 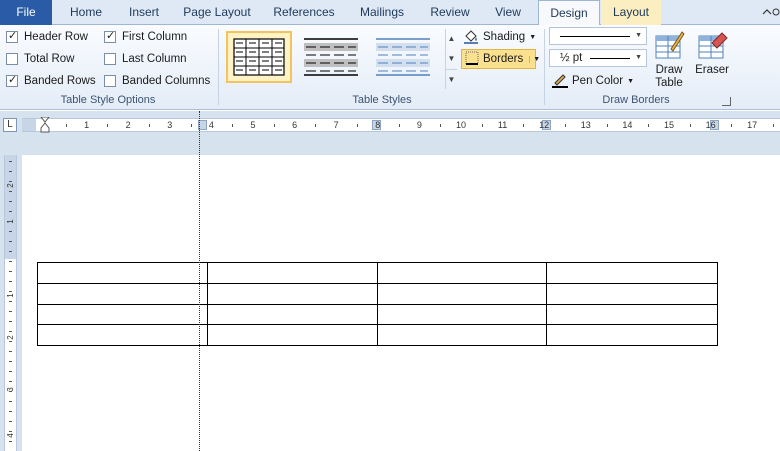 I want to click on left-margin-shade, so click(x=29, y=125).